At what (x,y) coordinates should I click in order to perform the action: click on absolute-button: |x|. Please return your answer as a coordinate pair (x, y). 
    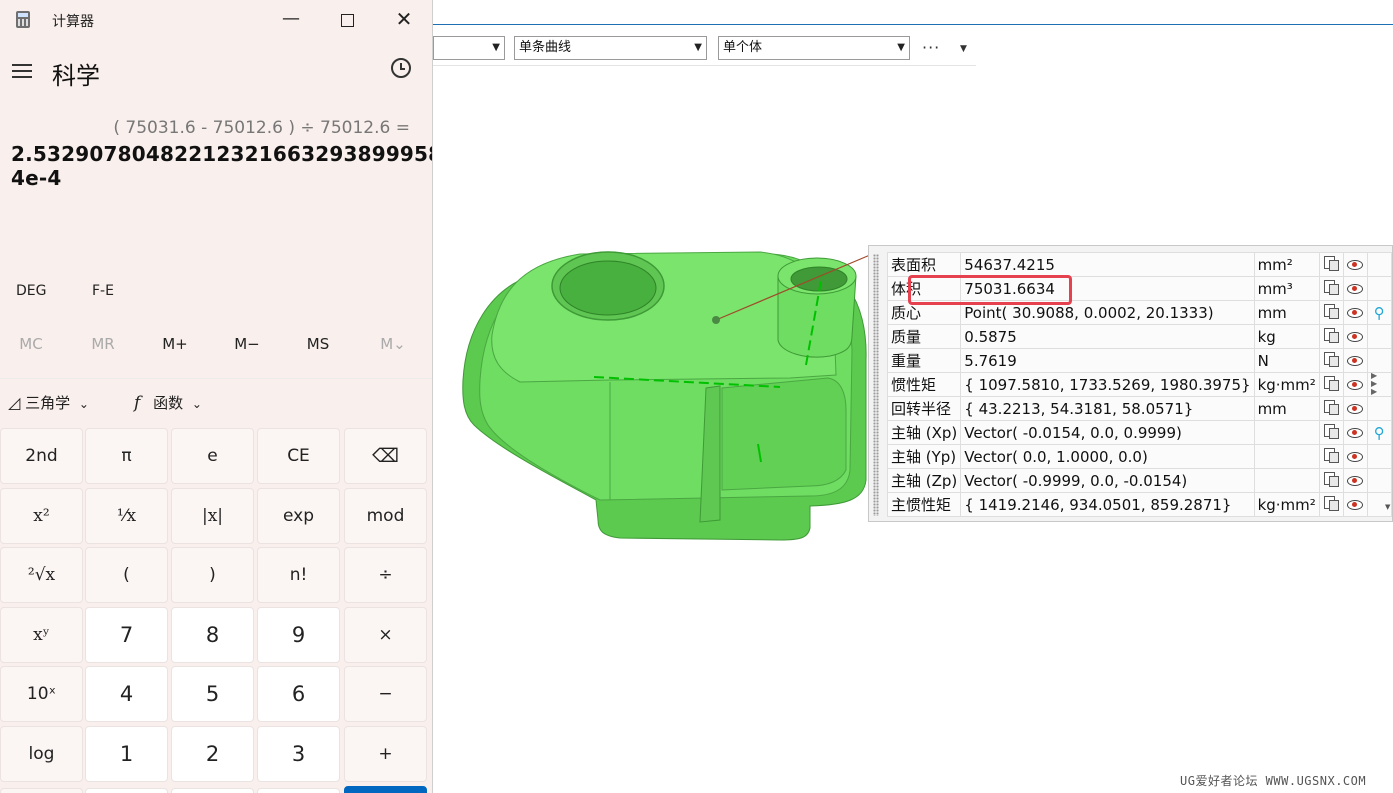
    Looking at the image, I should click on (212, 515).